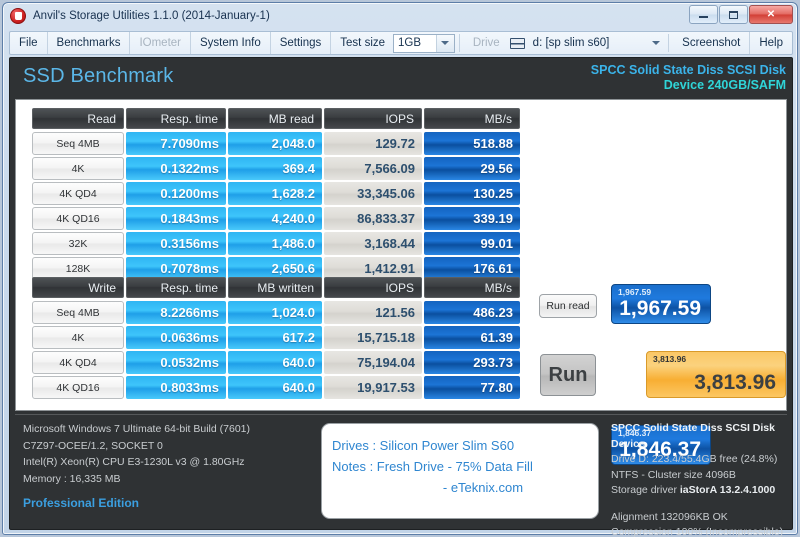 The height and width of the screenshot is (537, 800). Describe the element at coordinates (274, 143) in the screenshot. I see `cell-mb: 2,048.0` at that location.